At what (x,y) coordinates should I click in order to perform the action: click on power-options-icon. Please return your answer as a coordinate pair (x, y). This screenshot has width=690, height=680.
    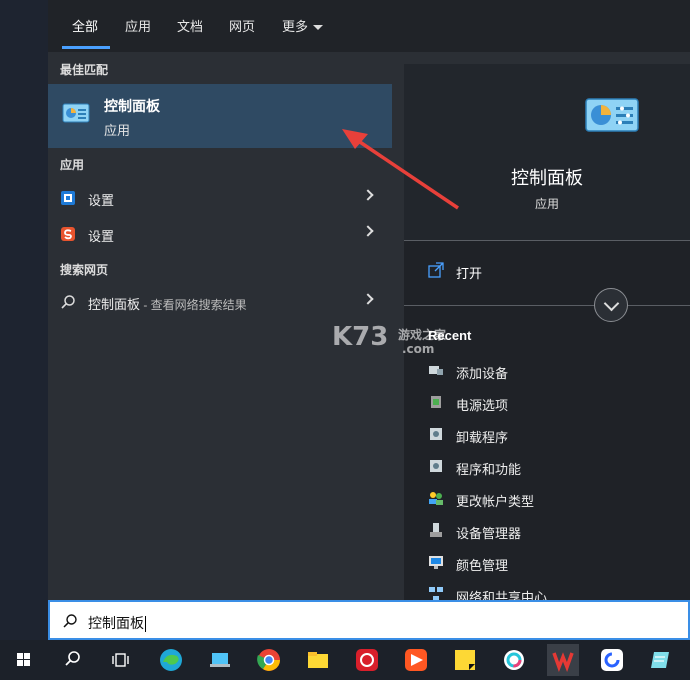
    Looking at the image, I should click on (436, 402).